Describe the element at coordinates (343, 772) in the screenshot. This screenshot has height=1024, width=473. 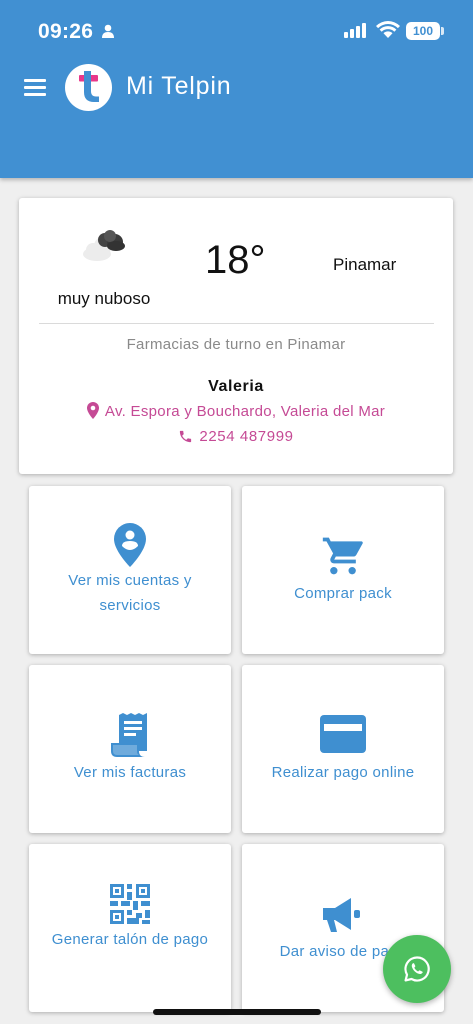
I see `tile-label: Realizar pago online` at that location.